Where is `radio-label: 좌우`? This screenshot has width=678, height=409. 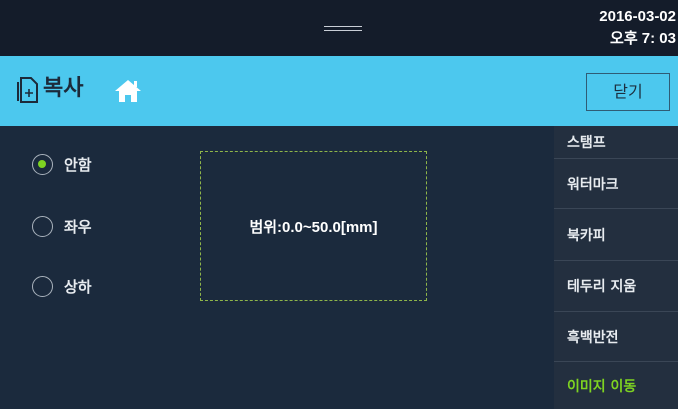 radio-label: 좌우 is located at coordinates (78, 226).